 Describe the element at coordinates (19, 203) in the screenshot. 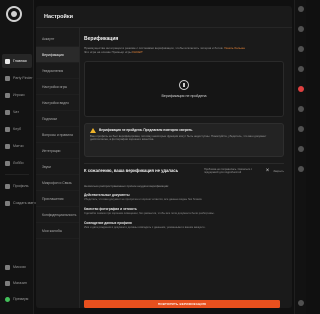

I see `nav-item-create-match: Создать матч` at that location.